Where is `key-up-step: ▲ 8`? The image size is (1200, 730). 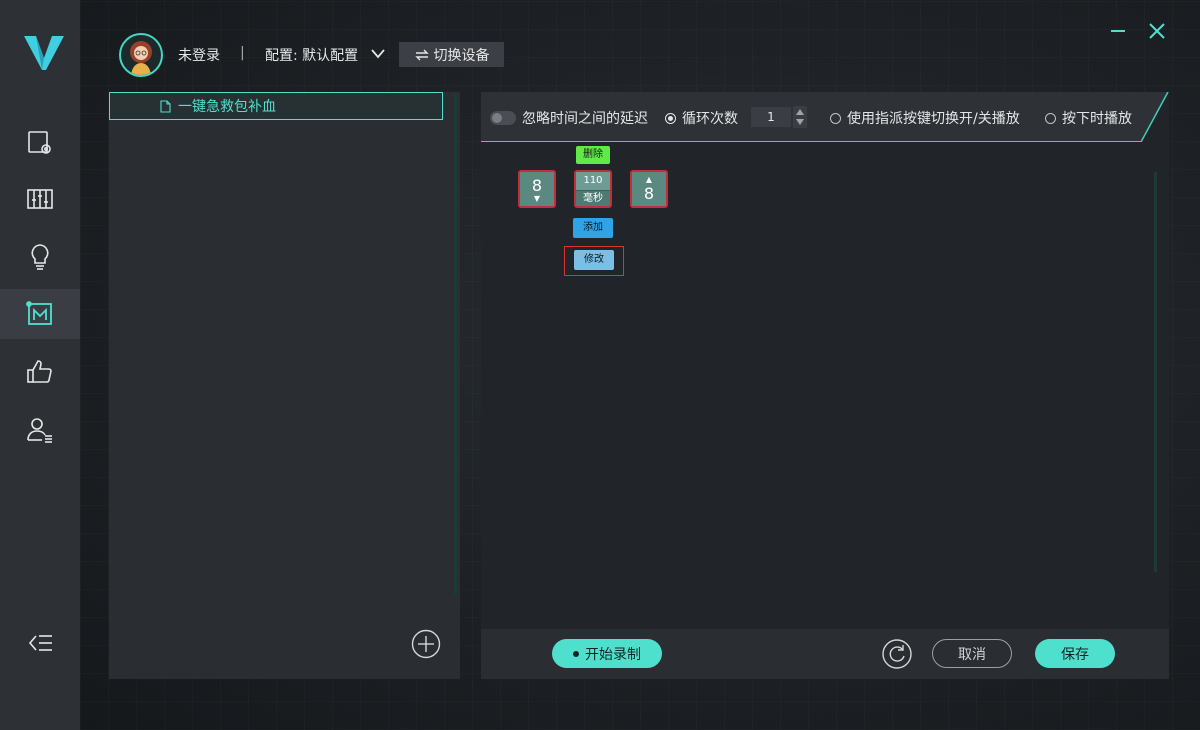
key-up-step: ▲ 8 is located at coordinates (649, 189).